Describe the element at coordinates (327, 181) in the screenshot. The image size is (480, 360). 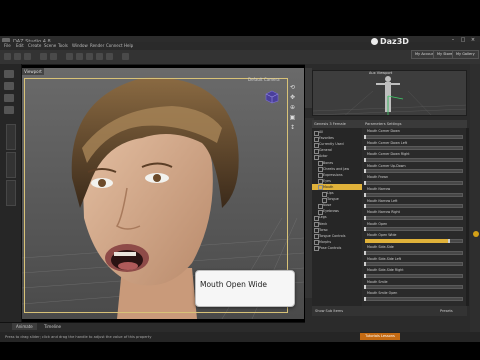
I see `tree-item: Eyes` at that location.